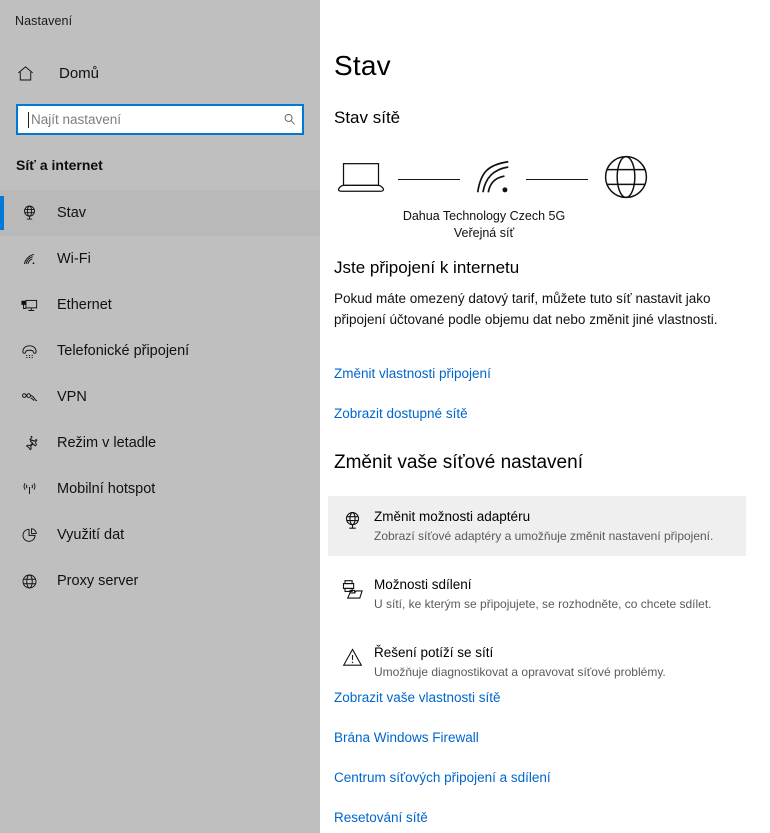 This screenshot has height=833, width=770. I want to click on sidebar-item-airplane-mode-label: Režim v letadle, so click(107, 443).